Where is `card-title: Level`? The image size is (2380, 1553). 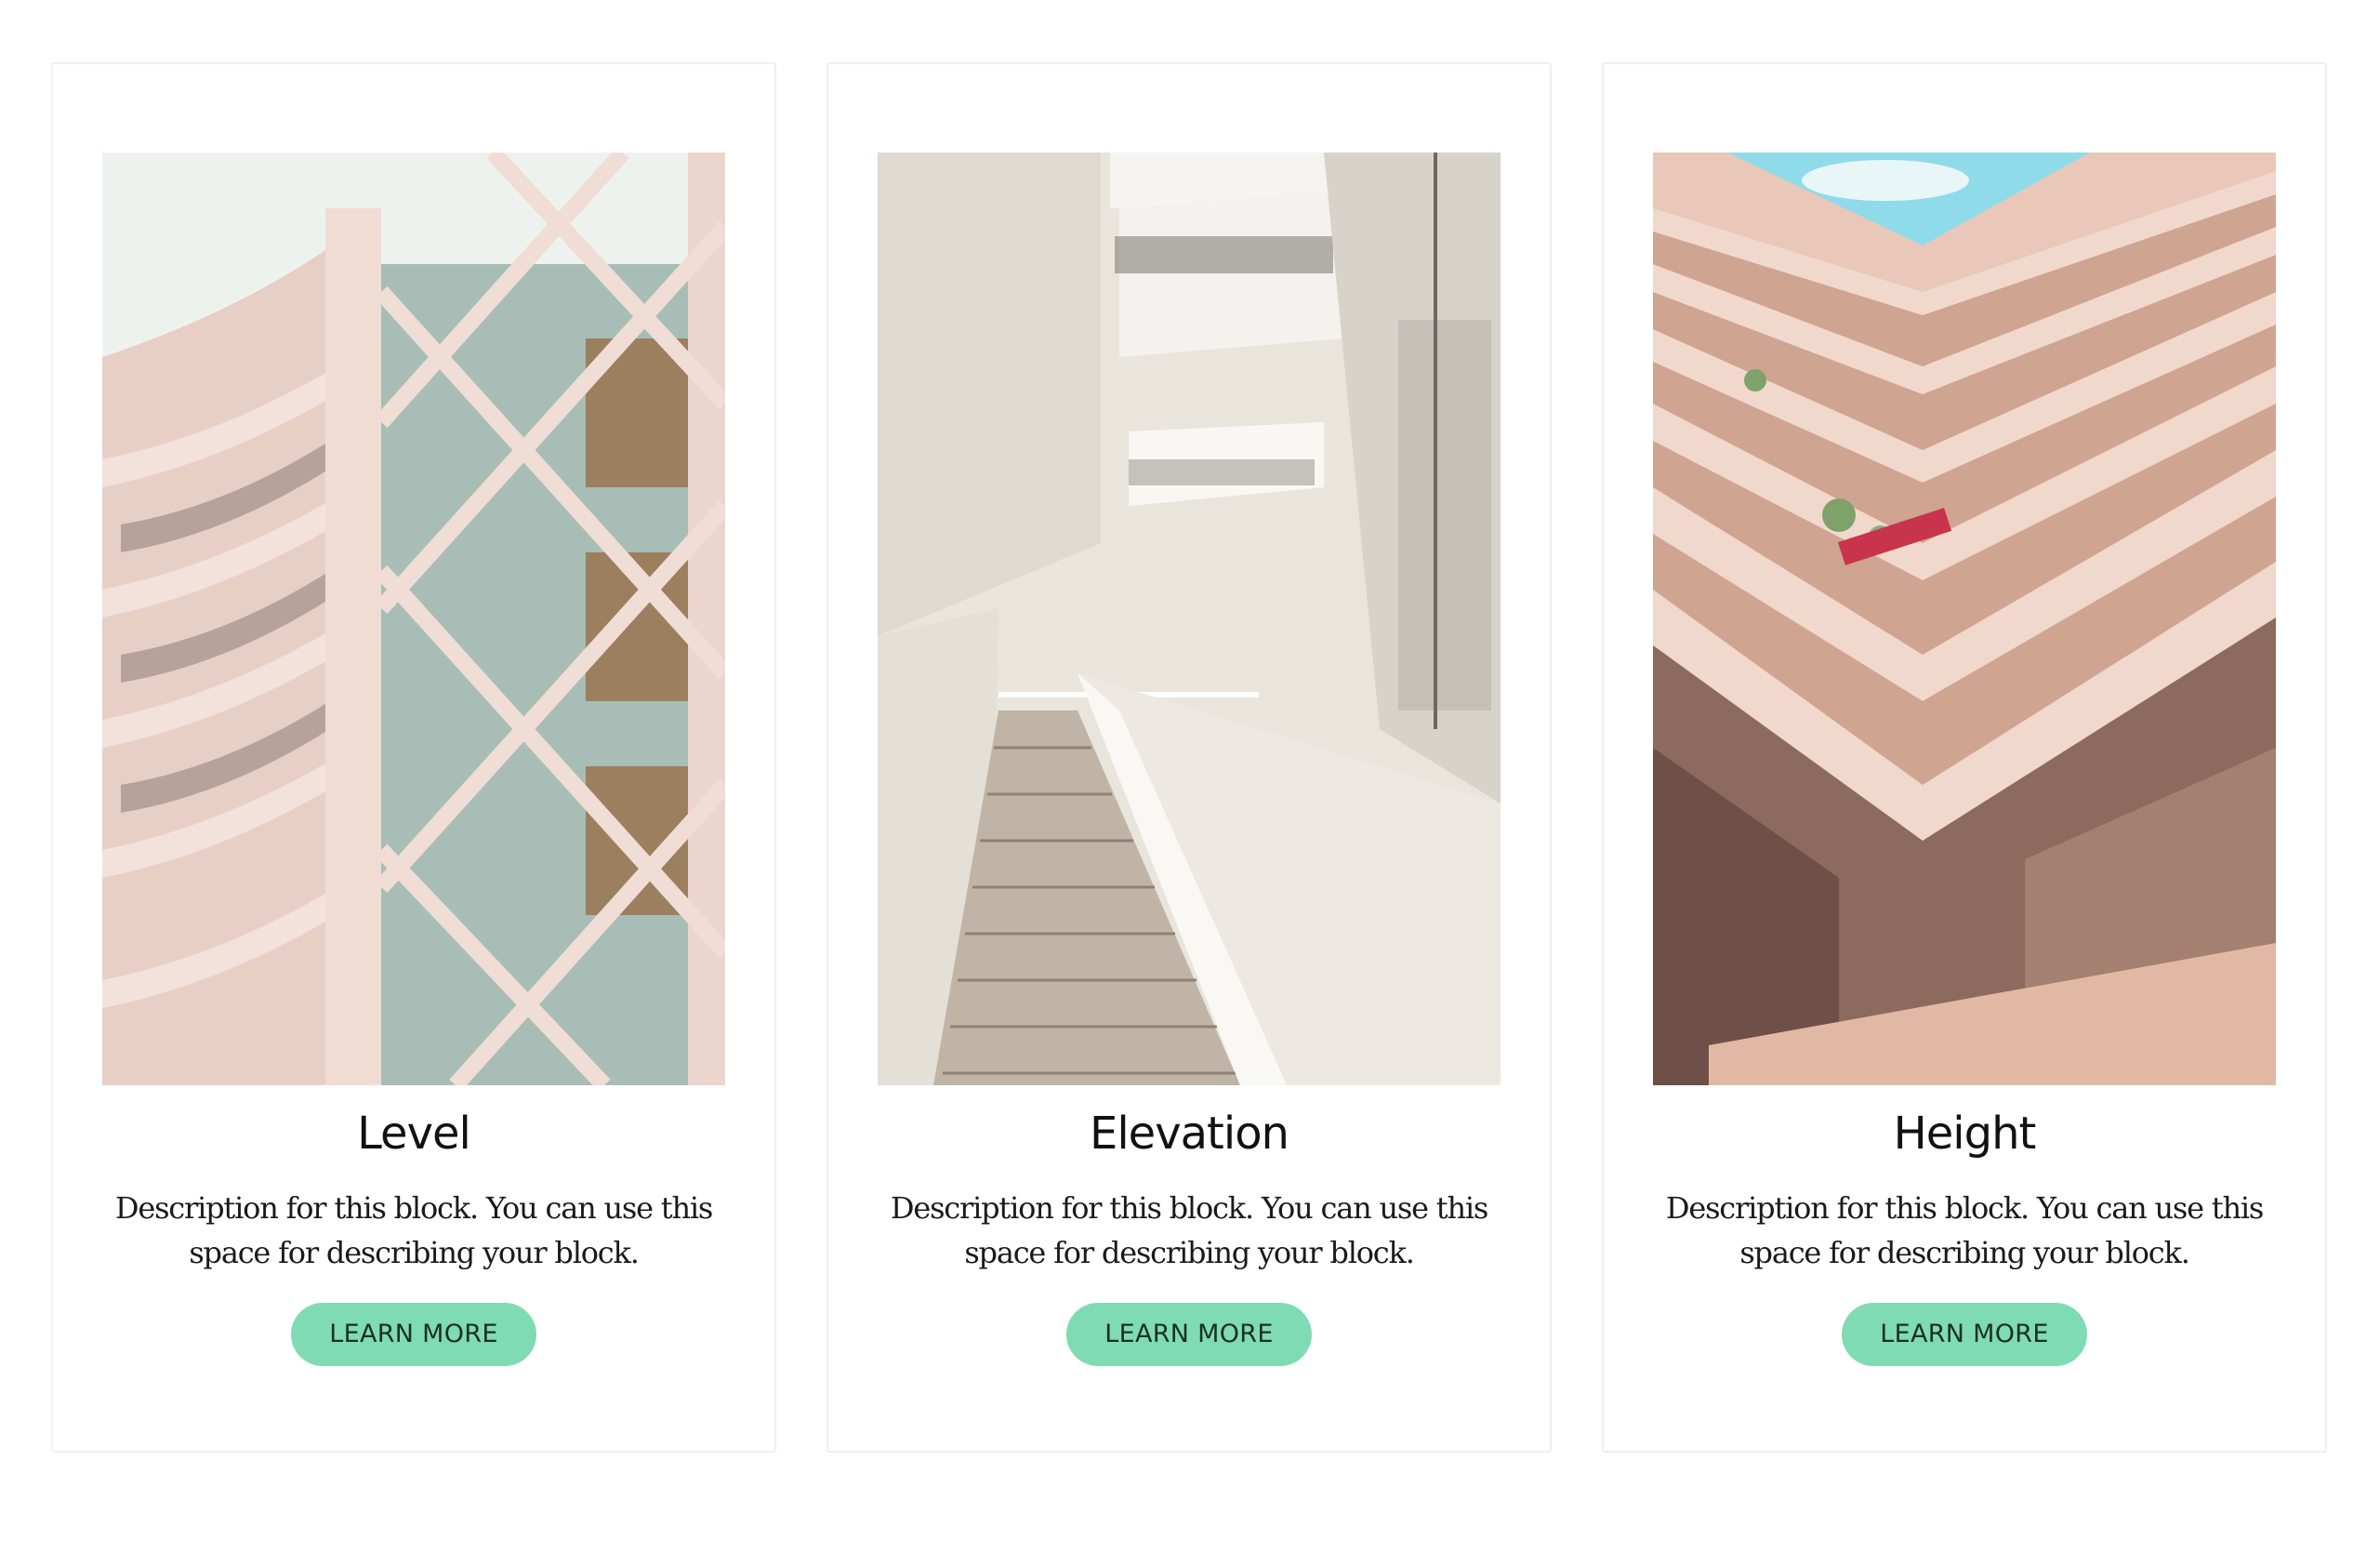 card-title: Level is located at coordinates (414, 1134).